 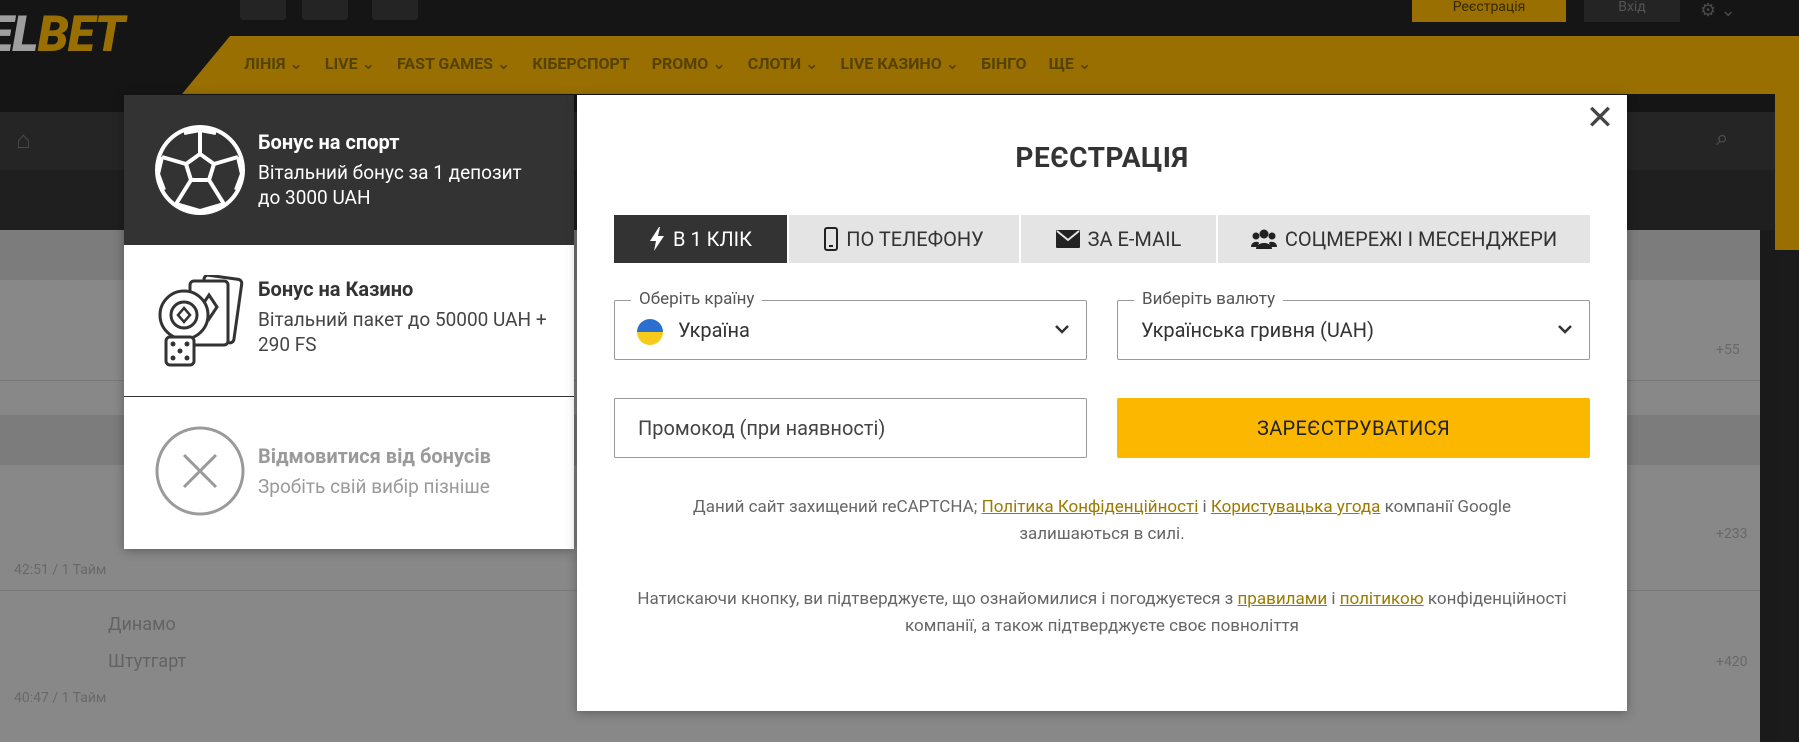 I want to click on envelope-icon, so click(x=1067, y=239).